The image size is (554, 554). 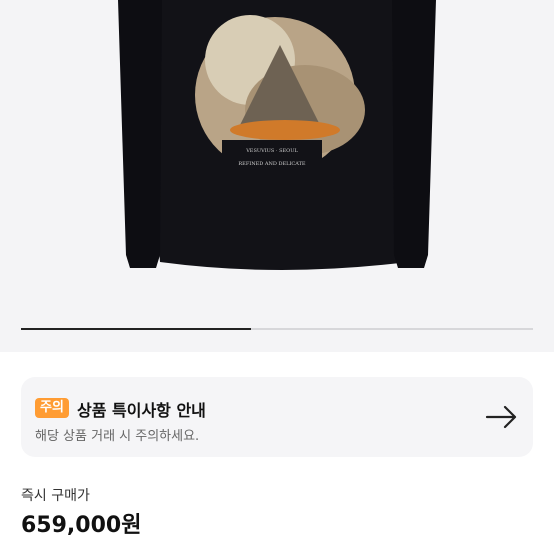 What do you see at coordinates (81, 525) in the screenshot?
I see `price-value: 659,000원` at bounding box center [81, 525].